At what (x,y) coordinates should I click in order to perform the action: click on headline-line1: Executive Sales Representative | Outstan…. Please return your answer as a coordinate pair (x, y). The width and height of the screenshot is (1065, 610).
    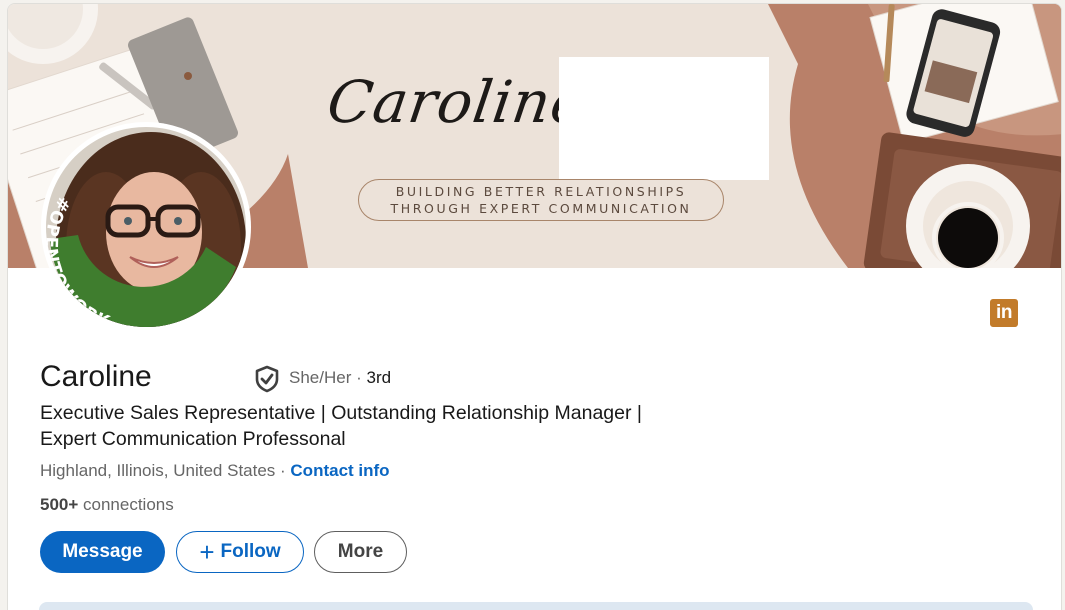
    Looking at the image, I should click on (341, 413).